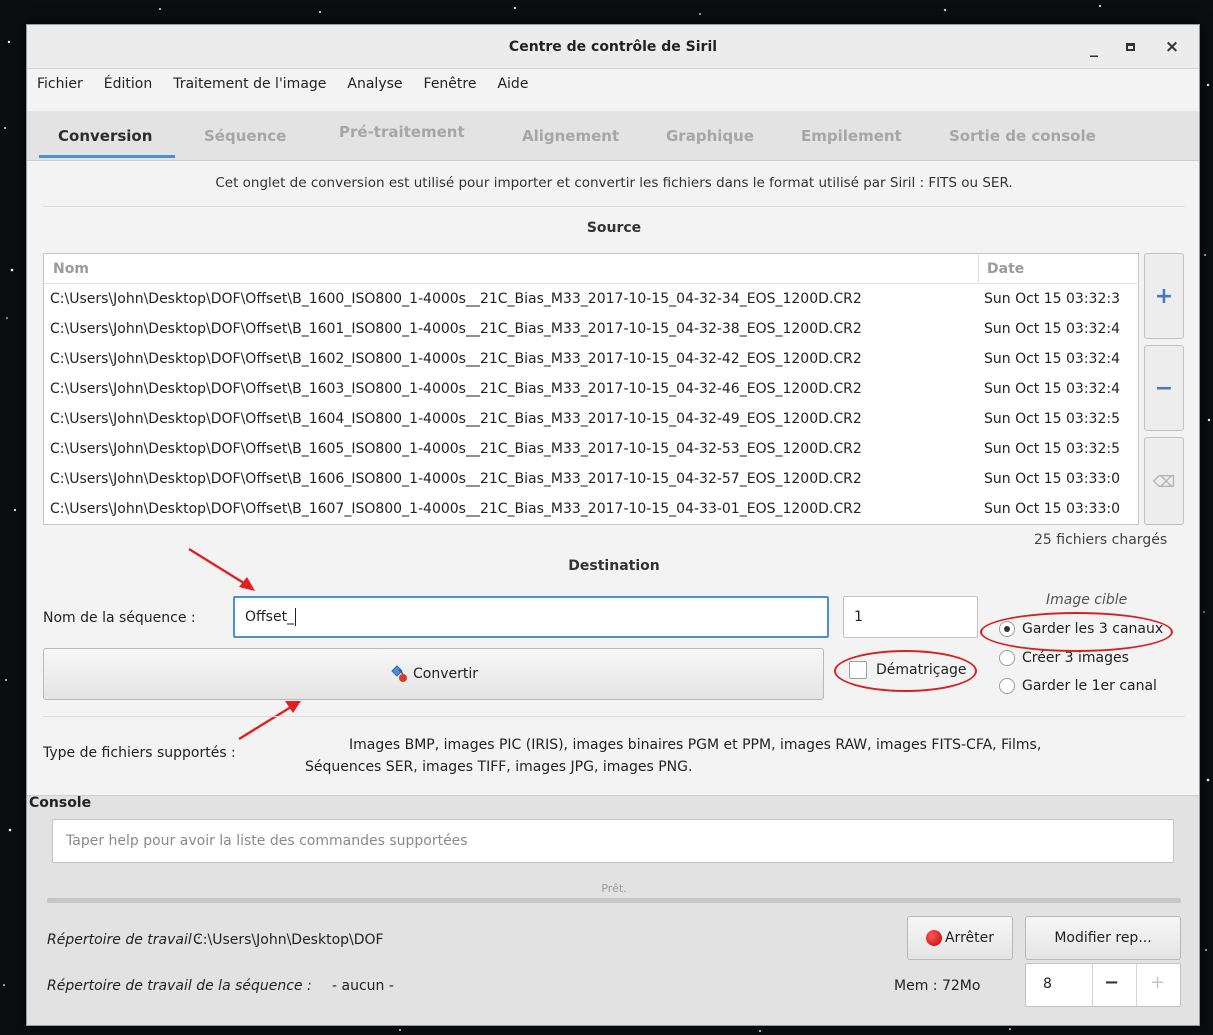  What do you see at coordinates (851, 136) in the screenshot?
I see `tab-empilement: Empilement` at bounding box center [851, 136].